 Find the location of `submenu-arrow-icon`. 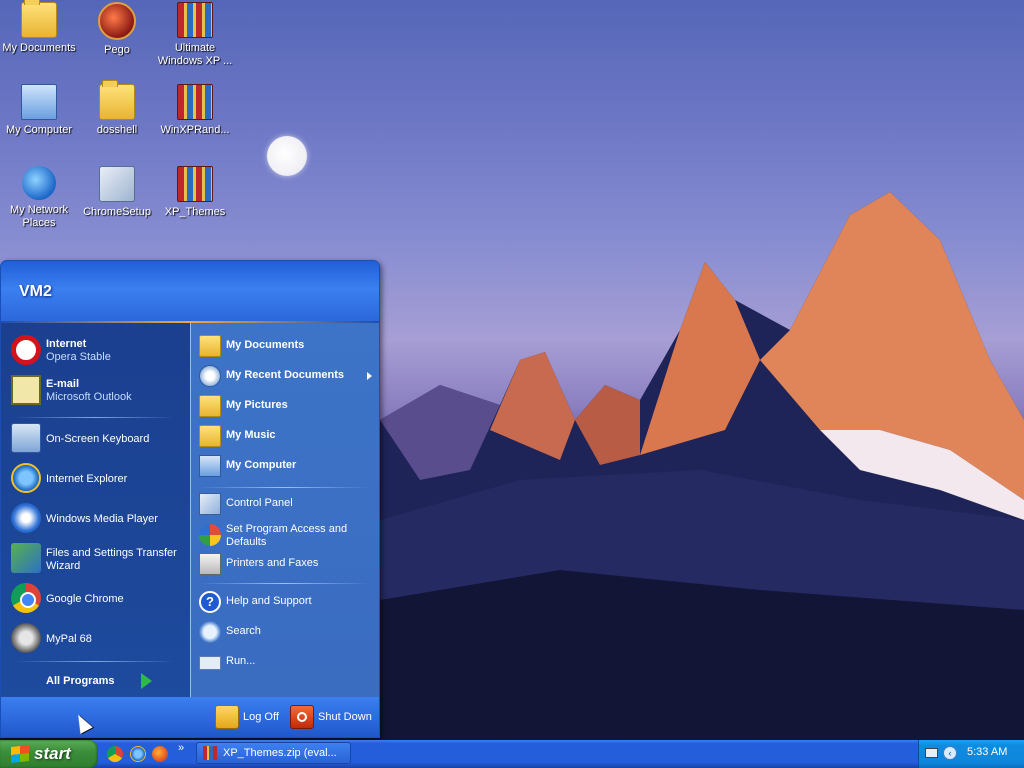

submenu-arrow-icon is located at coordinates (369, 376).